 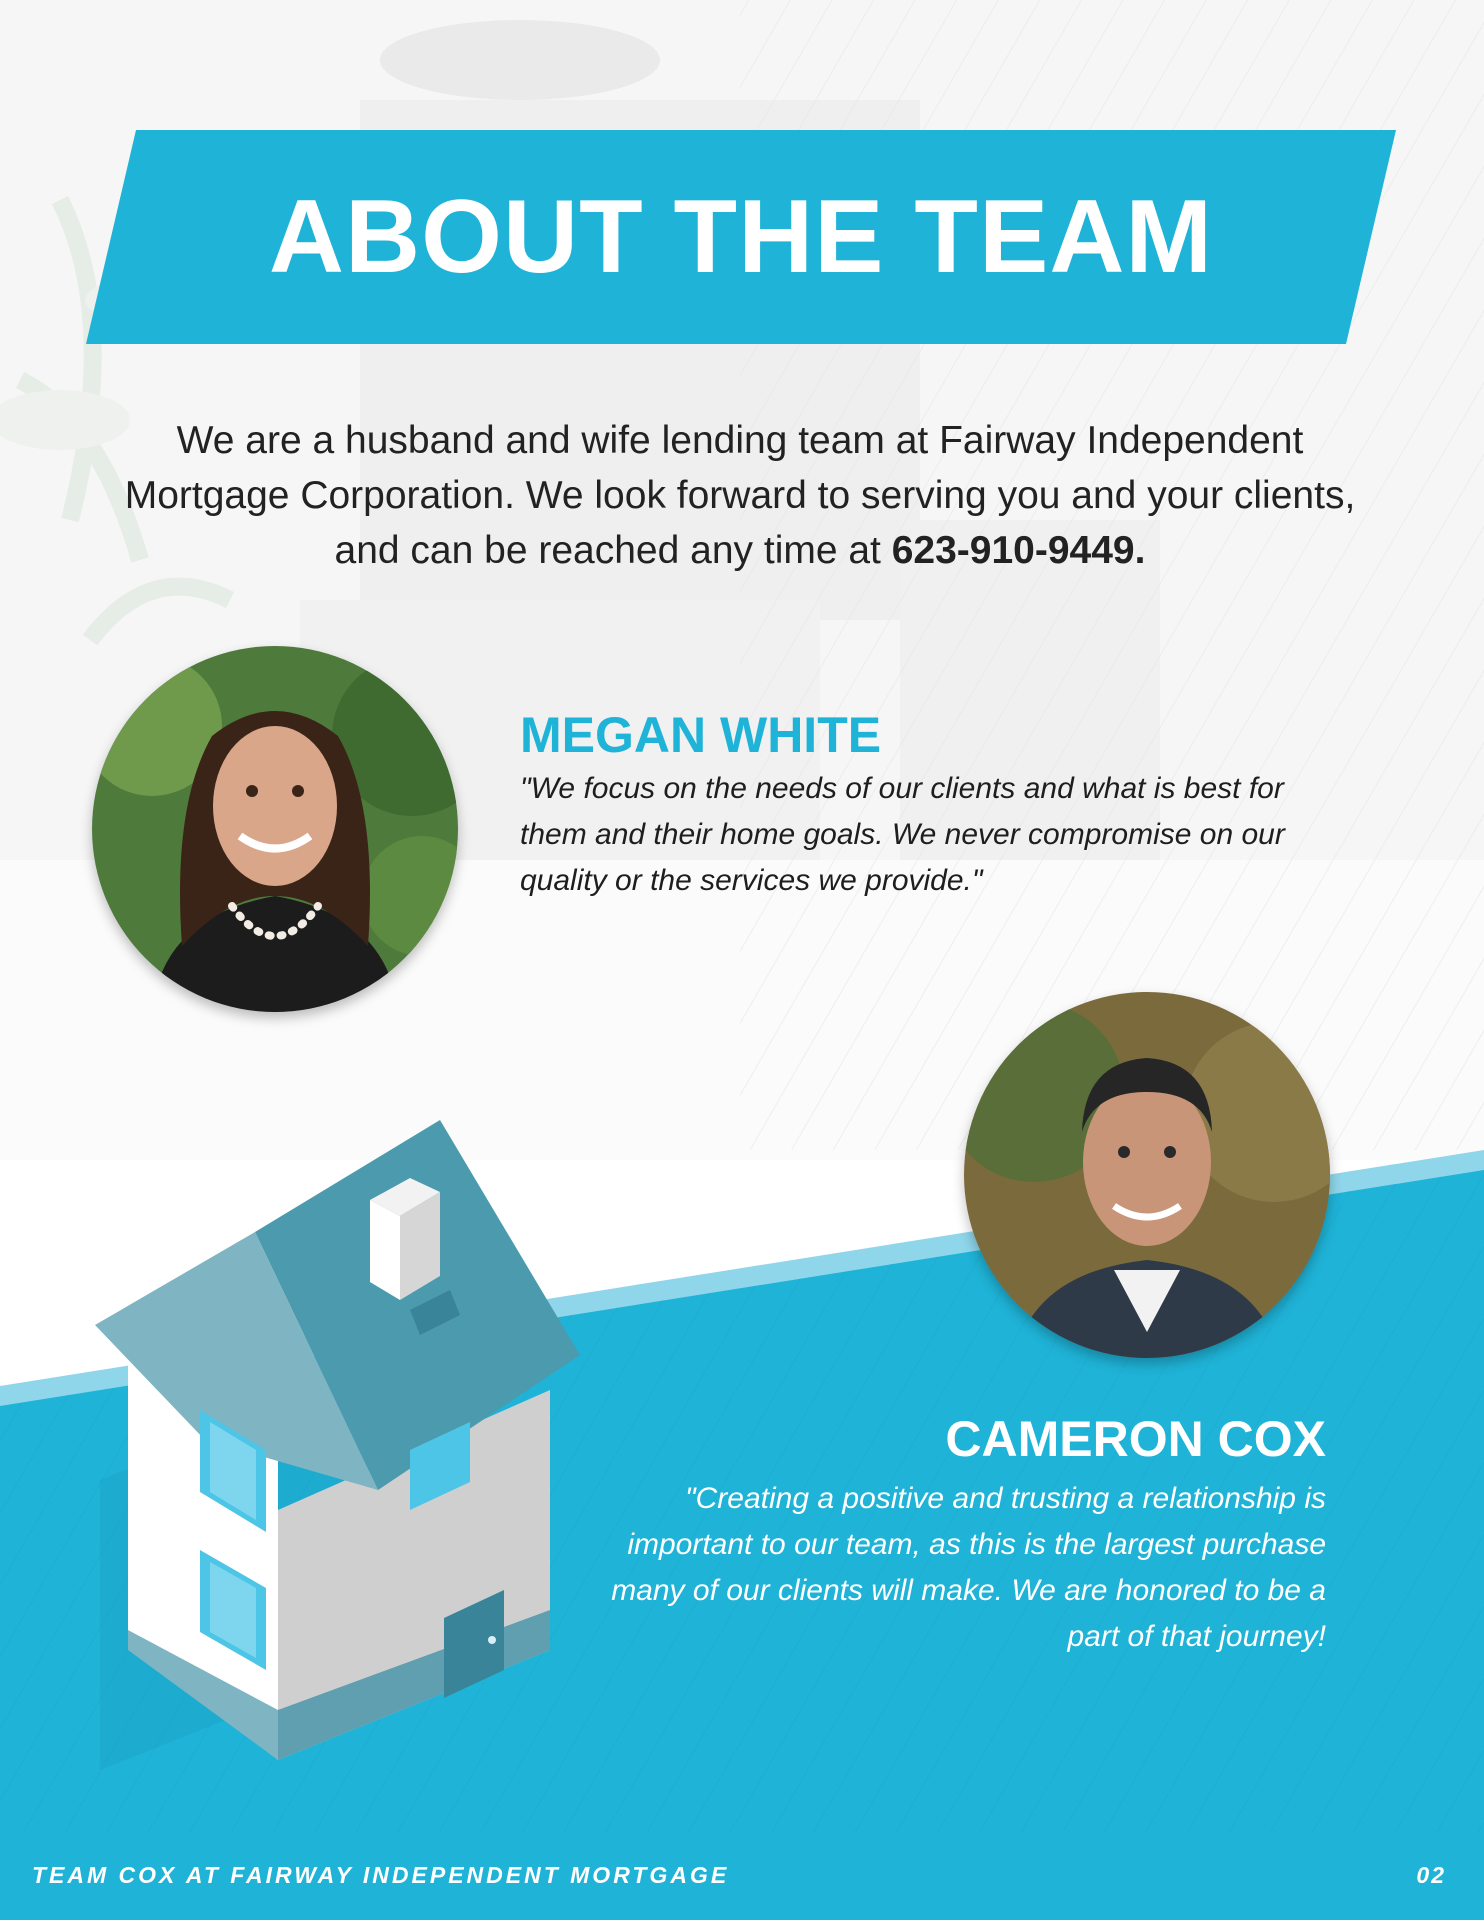 What do you see at coordinates (275, 829) in the screenshot?
I see `megan-white-photo` at bounding box center [275, 829].